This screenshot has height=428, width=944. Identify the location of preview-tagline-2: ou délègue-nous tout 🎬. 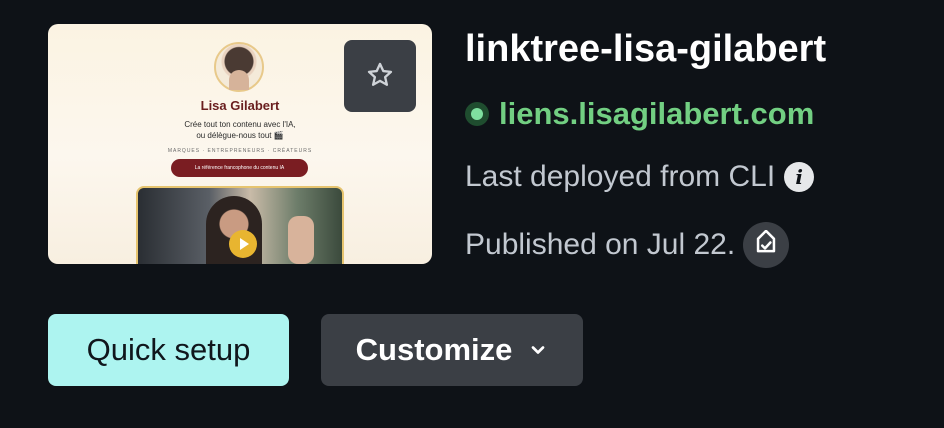
(240, 135).